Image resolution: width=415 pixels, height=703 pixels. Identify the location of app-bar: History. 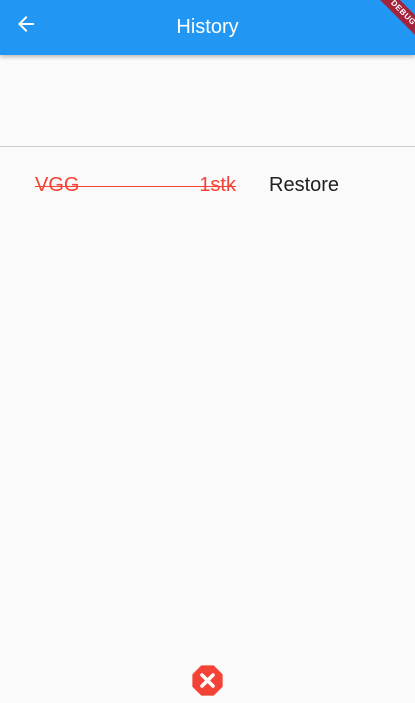
(207, 27).